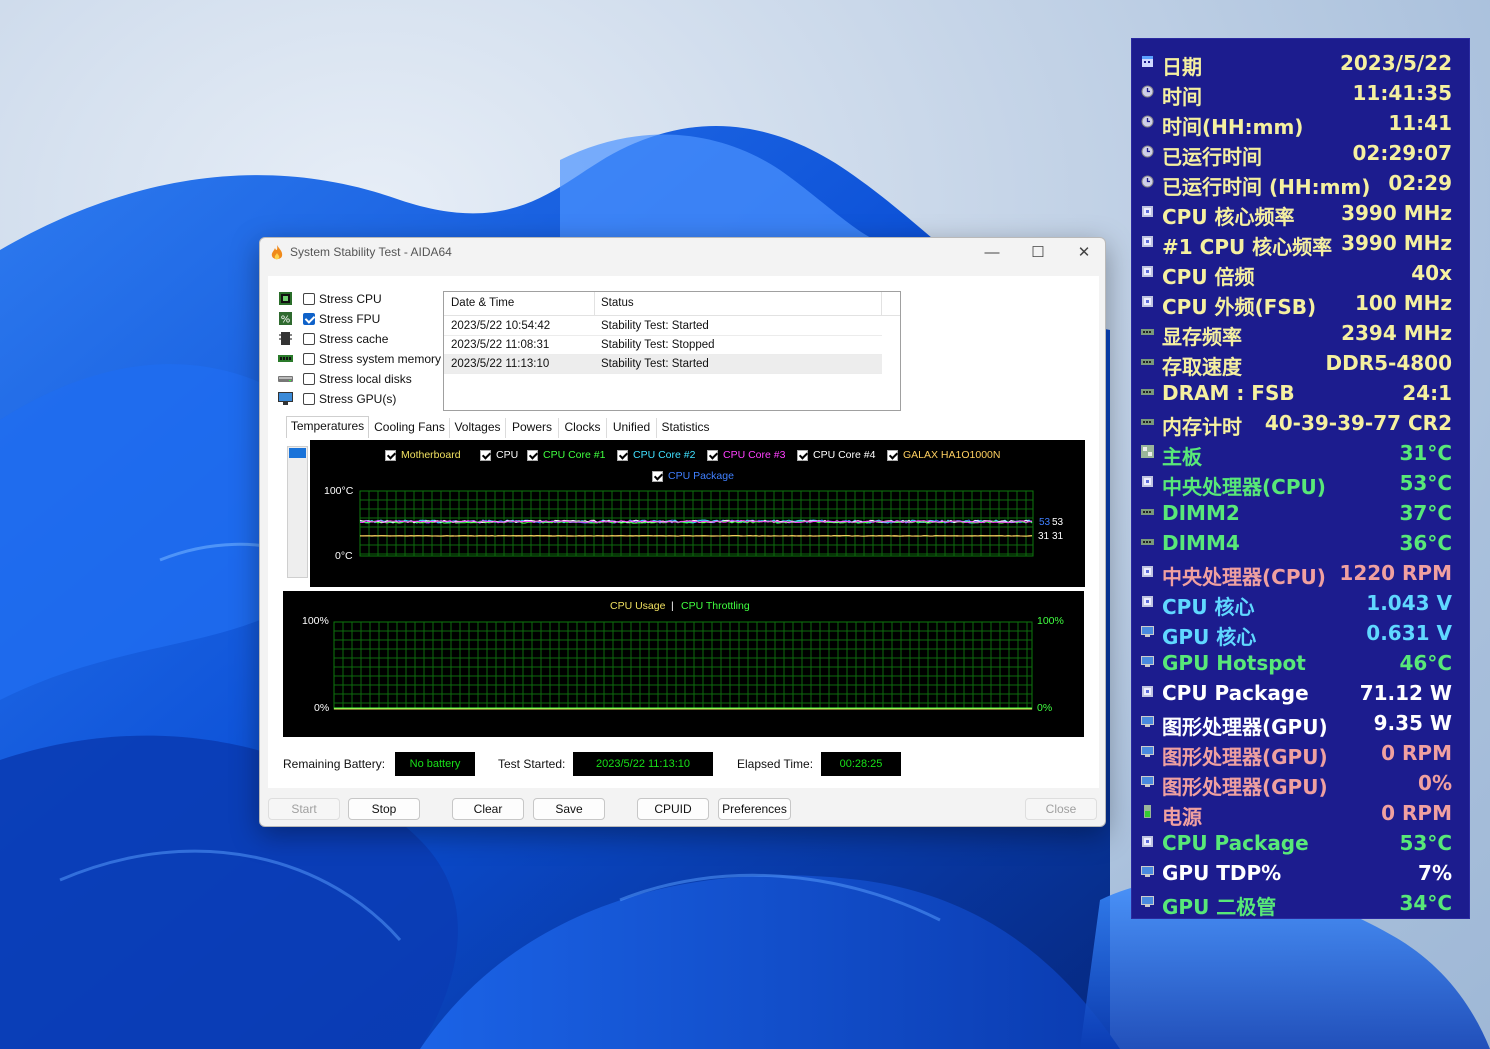  What do you see at coordinates (1301, 872) in the screenshot?
I see `osd-row: GPU TDP% 7%` at bounding box center [1301, 872].